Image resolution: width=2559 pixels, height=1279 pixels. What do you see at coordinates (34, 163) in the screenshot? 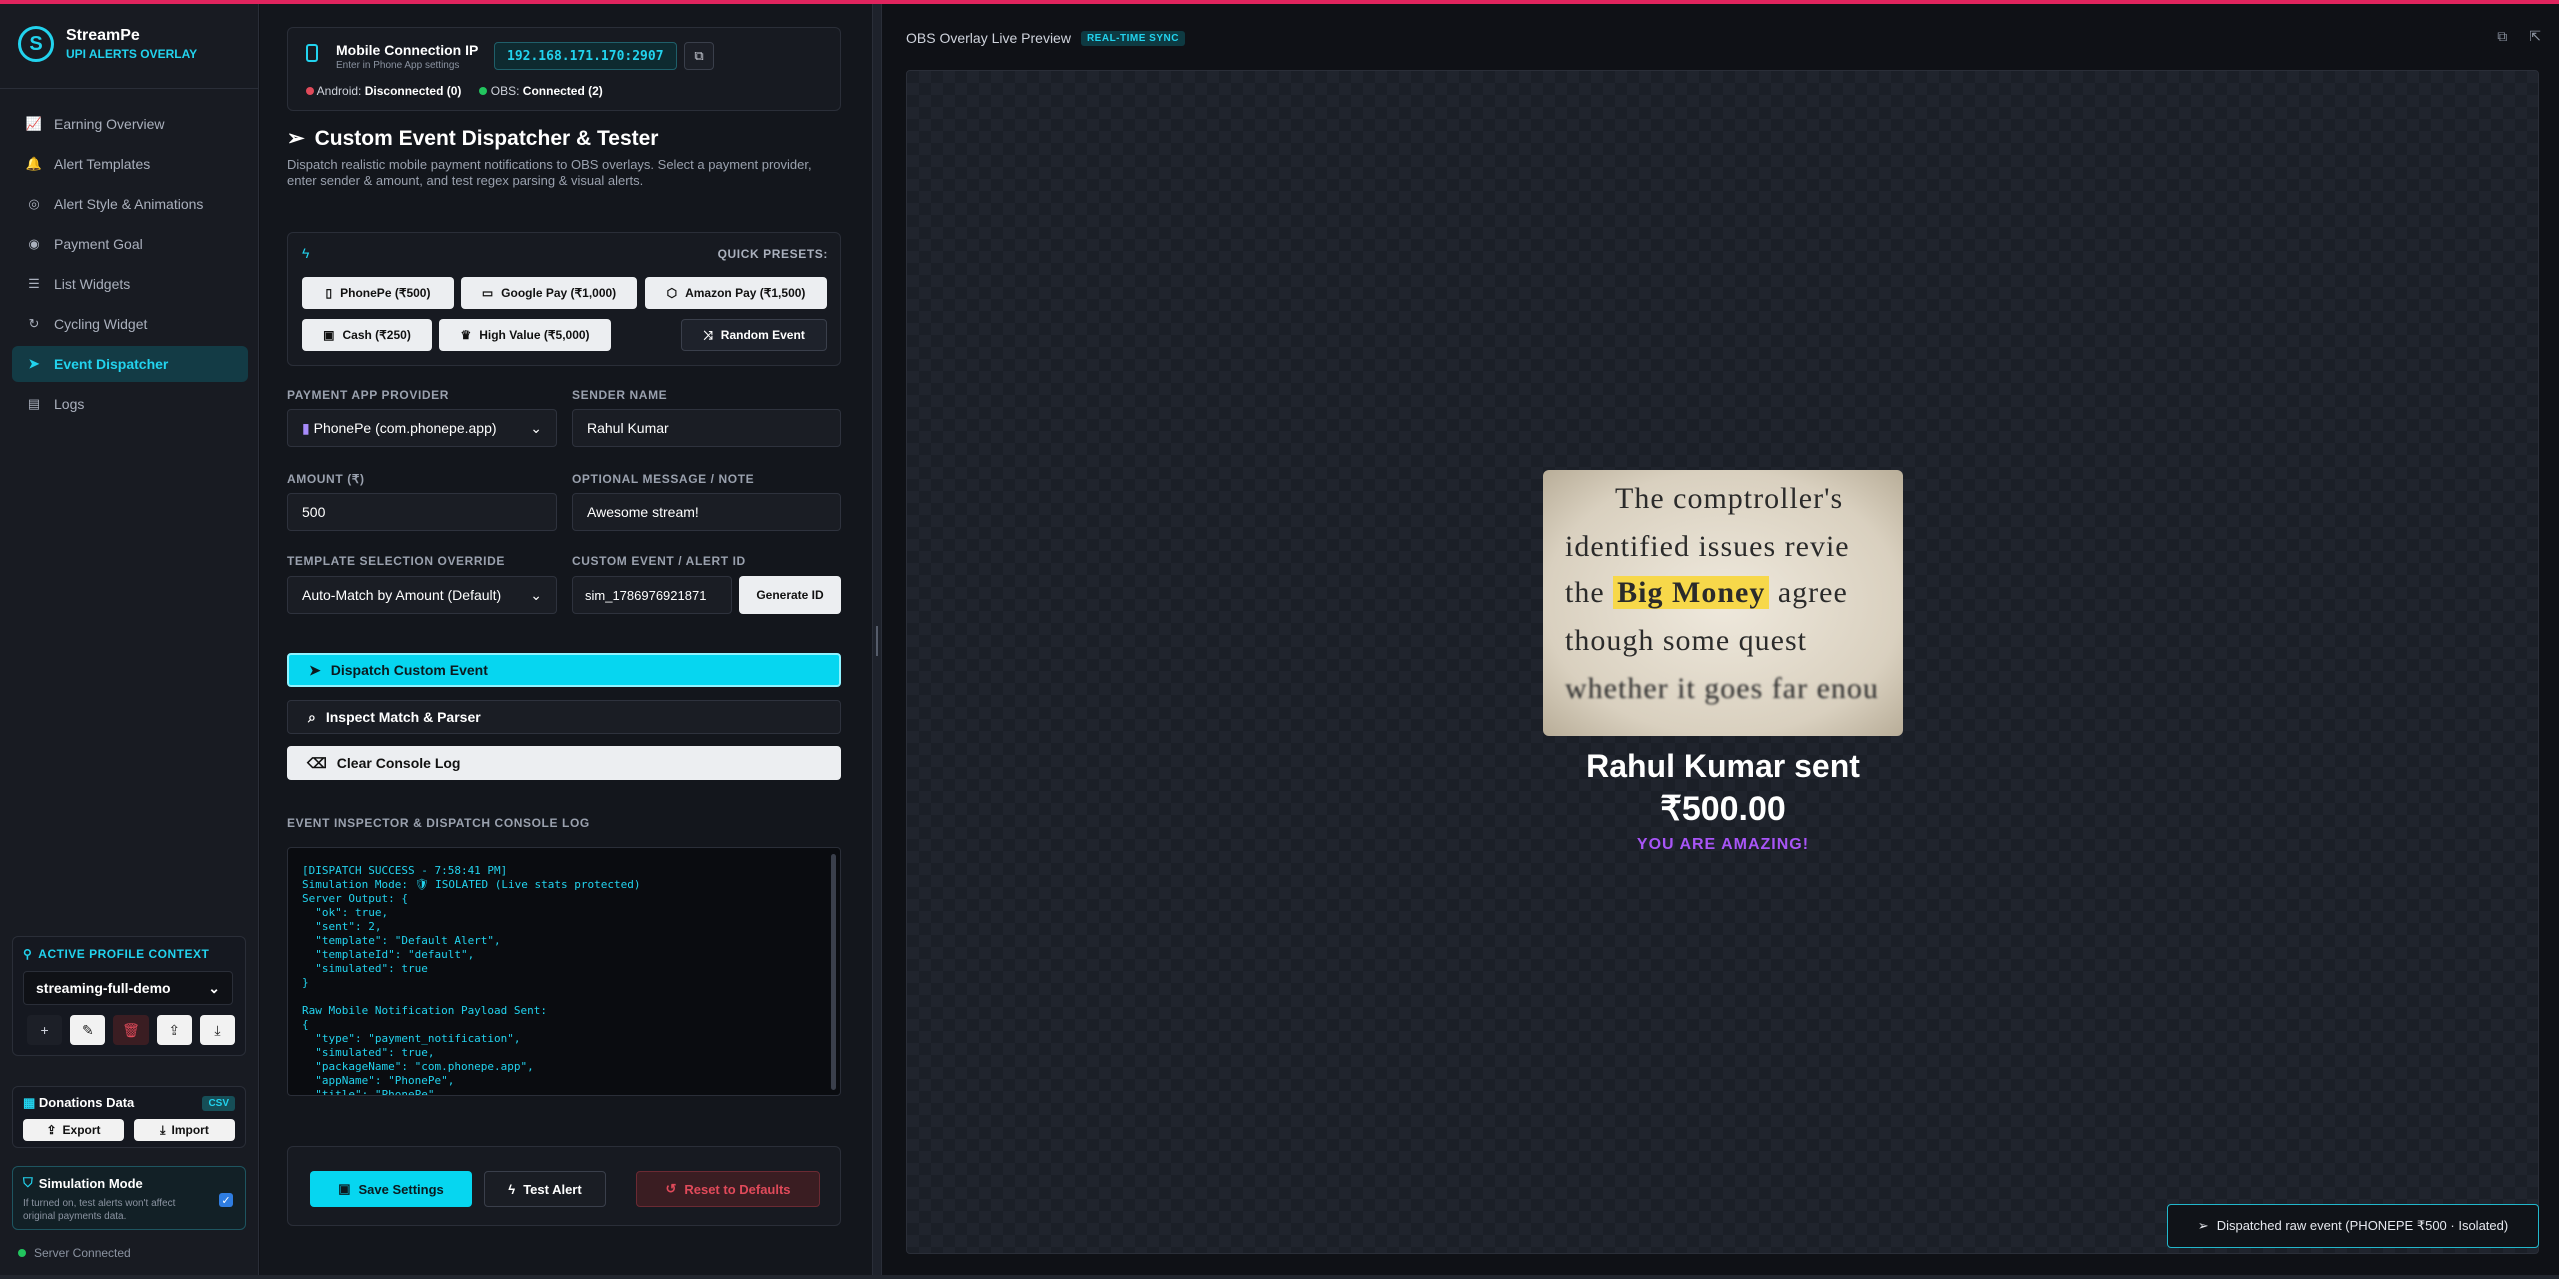
I see `bell-icon: 🔔` at bounding box center [34, 163].